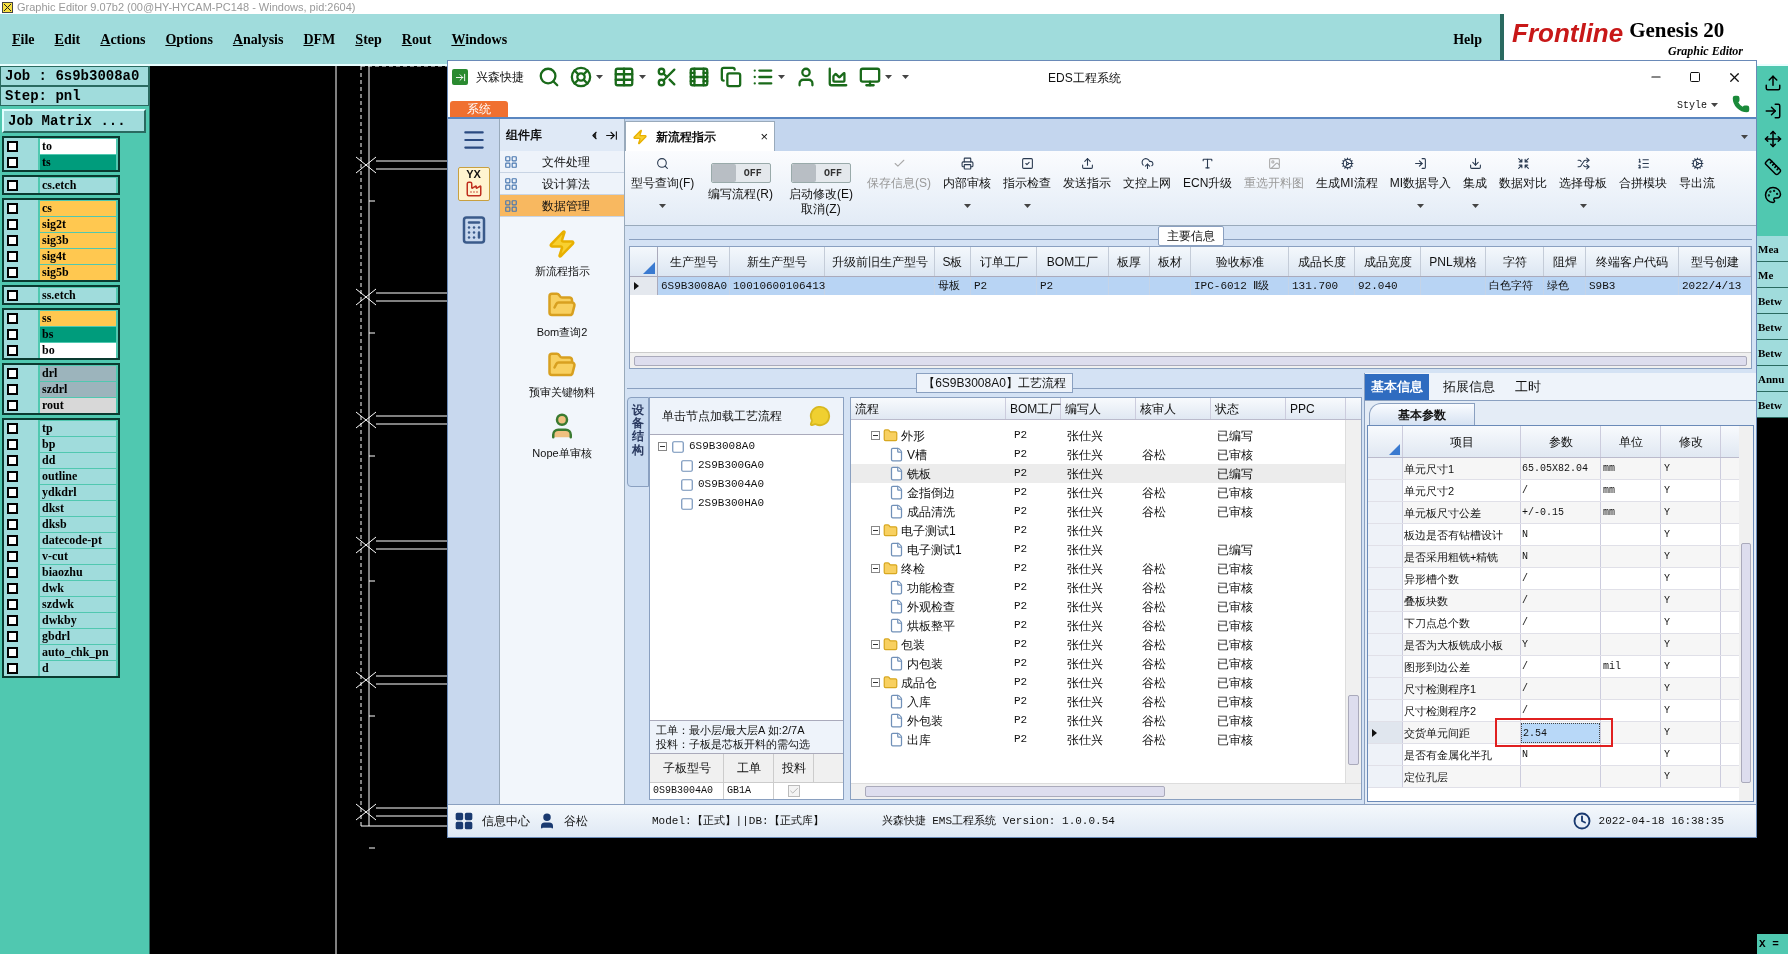 Image resolution: width=1788 pixels, height=954 pixels. Describe the element at coordinates (1004, 261) in the screenshot. I see `column-header: 订单工厂` at that location.